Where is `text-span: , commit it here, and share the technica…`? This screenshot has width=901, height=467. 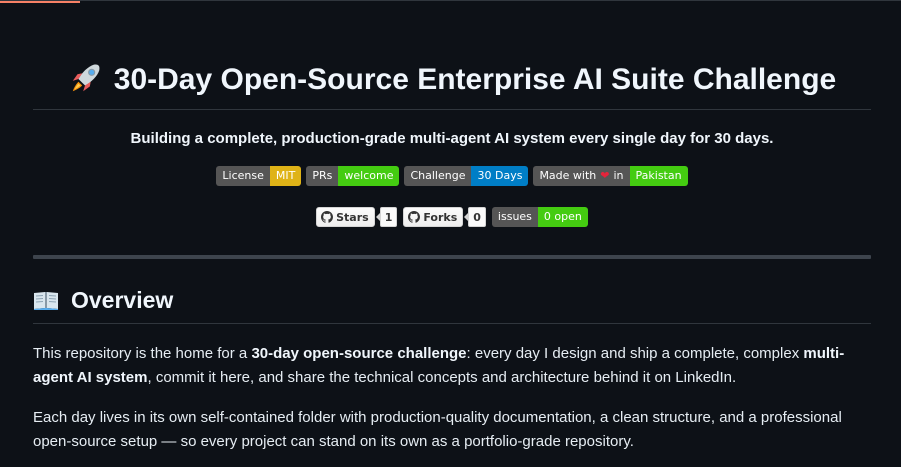 text-span: , commit it here, and share the technica… is located at coordinates (442, 377).